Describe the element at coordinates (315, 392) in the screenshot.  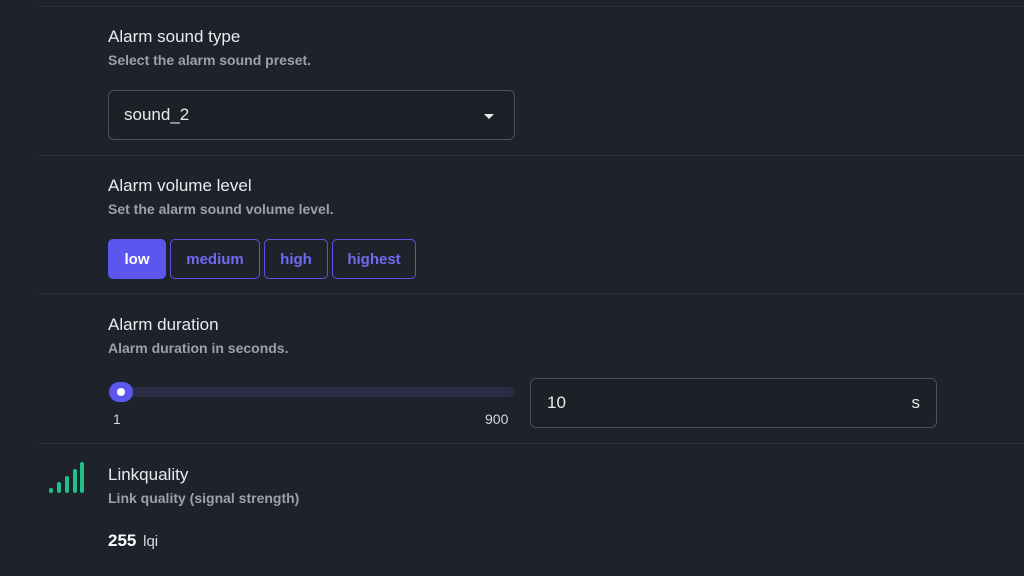
I see `alarm-duration-slider-track` at that location.